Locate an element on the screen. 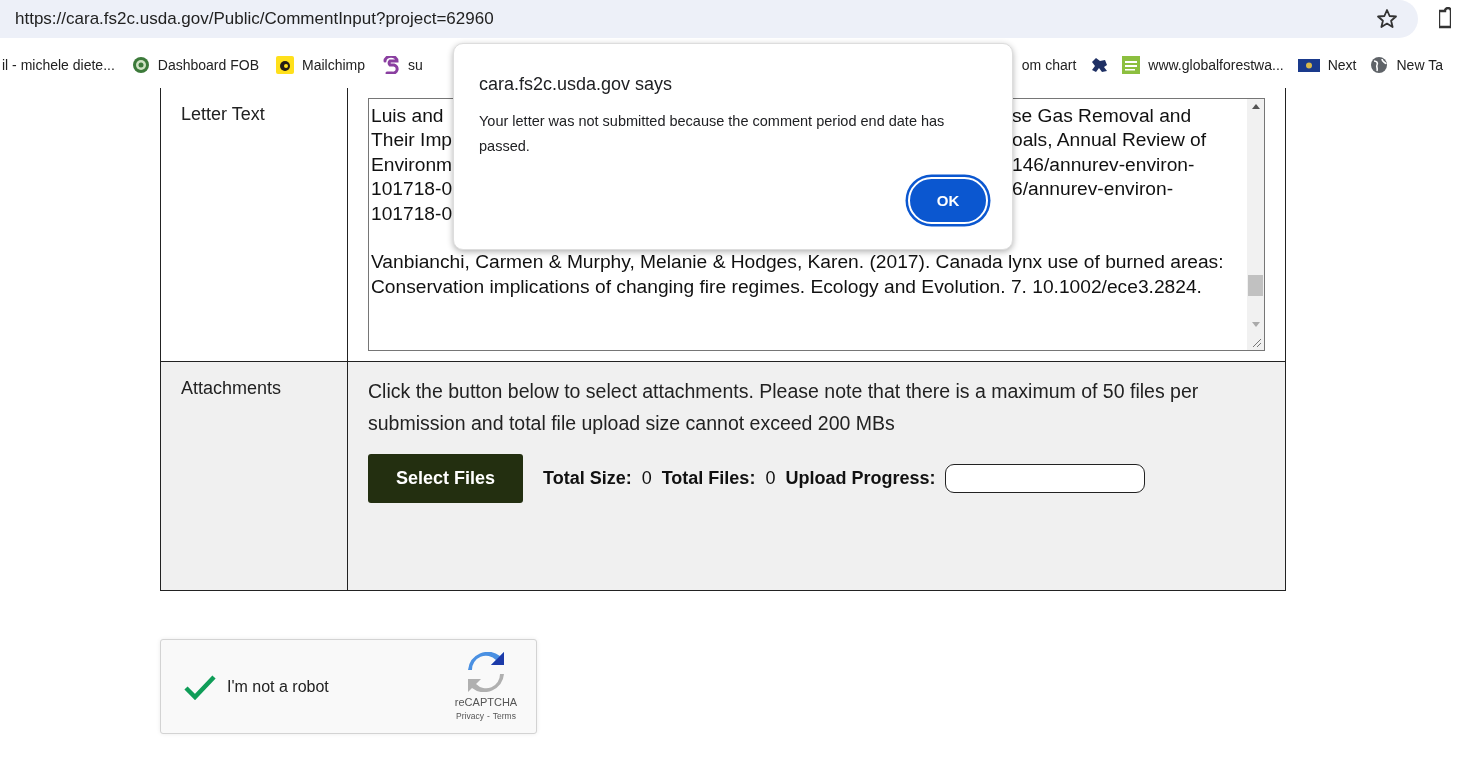 The image size is (1473, 767). text-line: Environm is located at coordinates (412, 164).